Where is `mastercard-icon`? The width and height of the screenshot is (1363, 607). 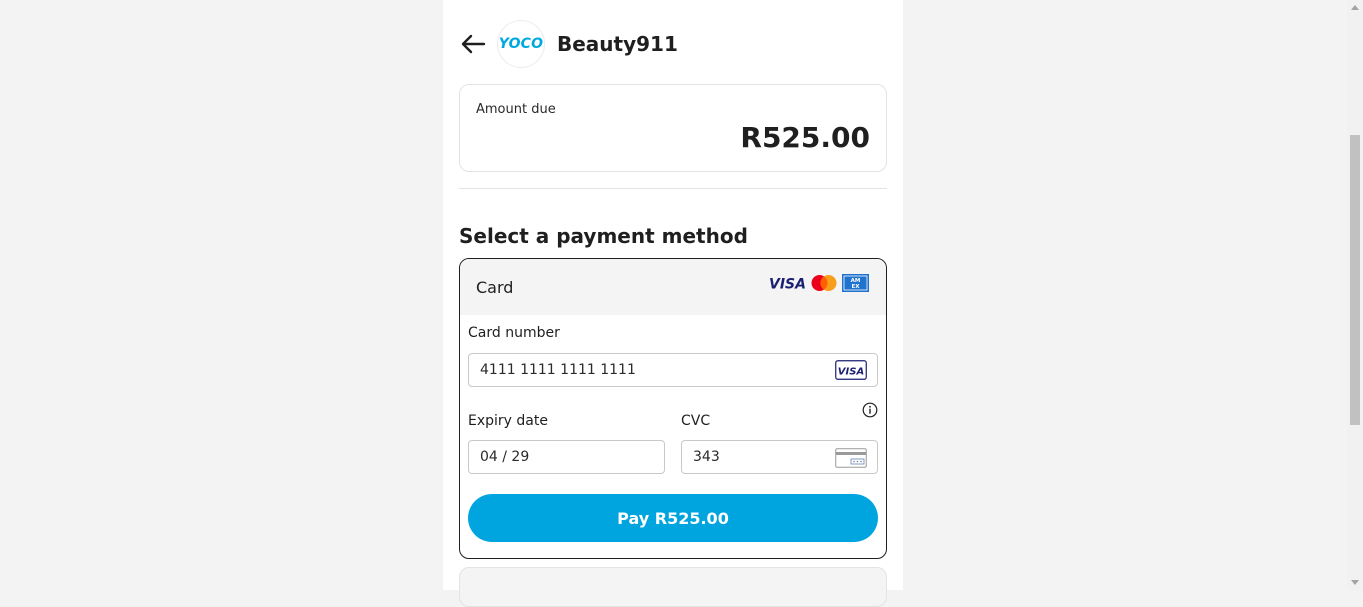 mastercard-icon is located at coordinates (824, 283).